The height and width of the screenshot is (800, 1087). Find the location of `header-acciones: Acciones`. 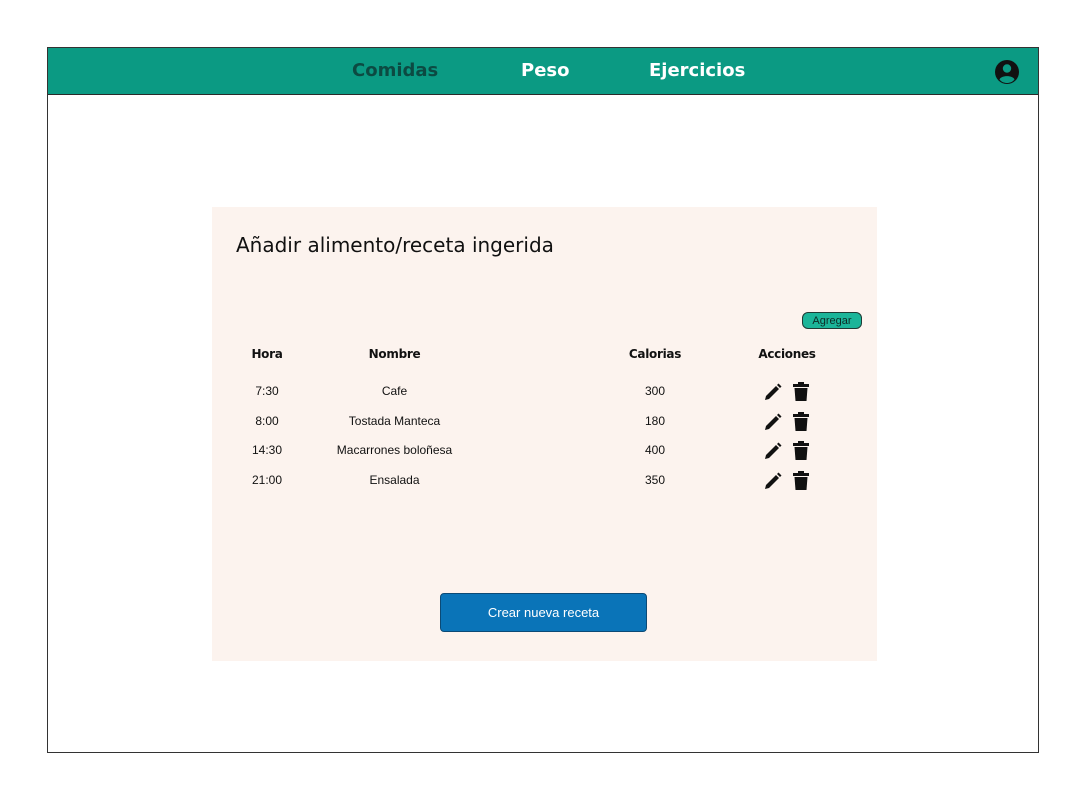

header-acciones: Acciones is located at coordinates (787, 354).